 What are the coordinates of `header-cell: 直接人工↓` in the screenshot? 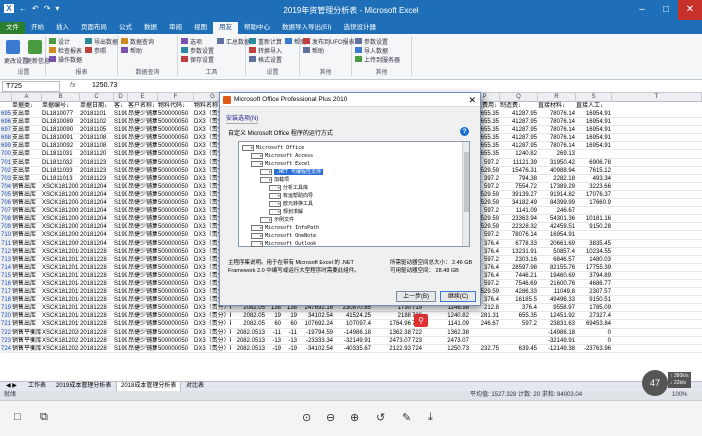 It's located at (594, 106).